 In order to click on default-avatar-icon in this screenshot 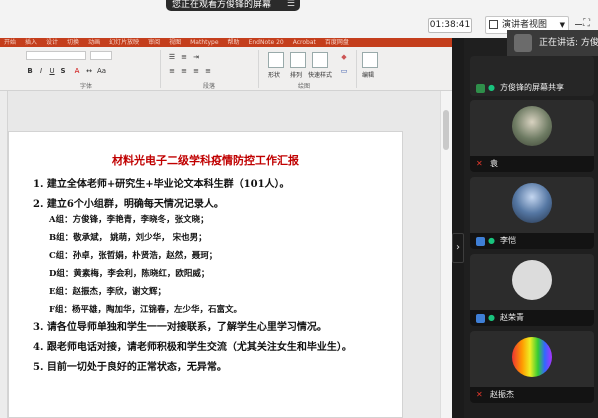, I will do `click(532, 280)`.